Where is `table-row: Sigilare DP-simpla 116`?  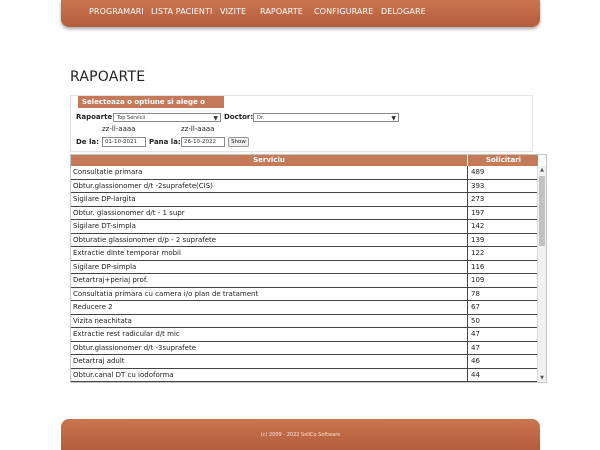 table-row: Sigilare DP-simpla 116 is located at coordinates (304, 267).